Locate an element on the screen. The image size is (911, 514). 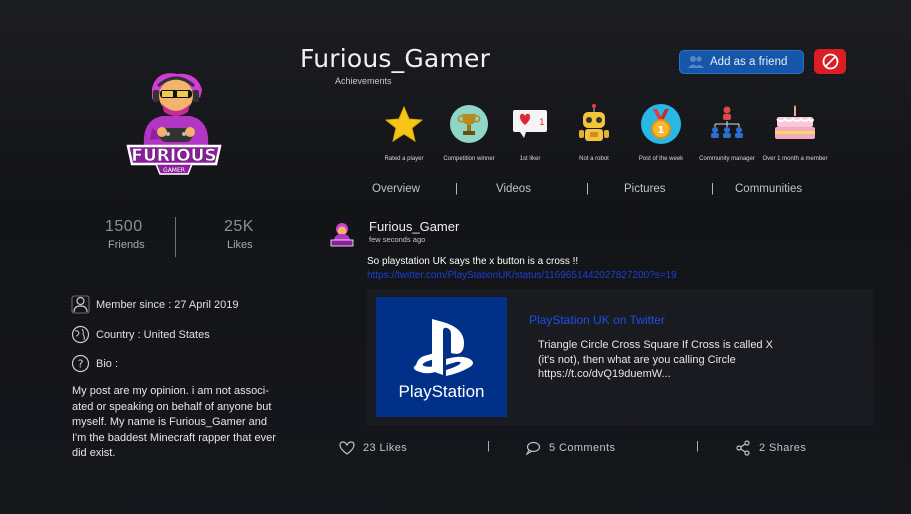
achievement-rated-a-player: Rated a player is located at coordinates (404, 132).